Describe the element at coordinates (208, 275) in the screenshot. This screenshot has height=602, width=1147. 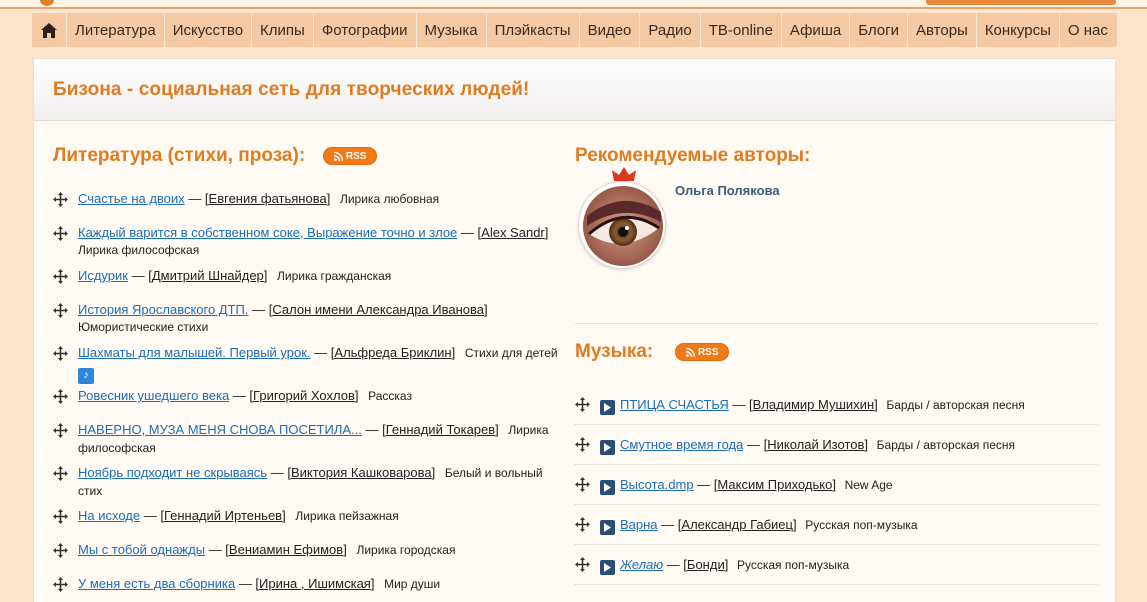
I see `literature-item-author: Дмитрий Шнайдер` at that location.